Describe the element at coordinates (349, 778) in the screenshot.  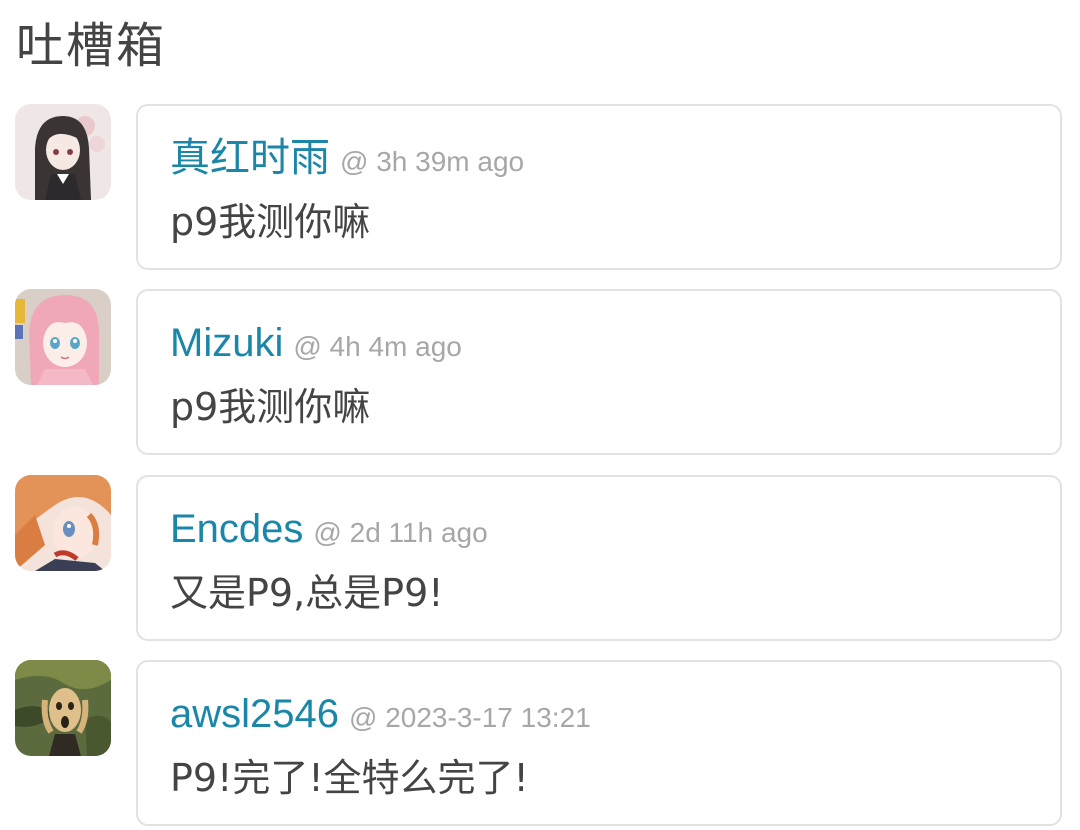
I see `comment-text: P9!完了!全特么完了!` at that location.